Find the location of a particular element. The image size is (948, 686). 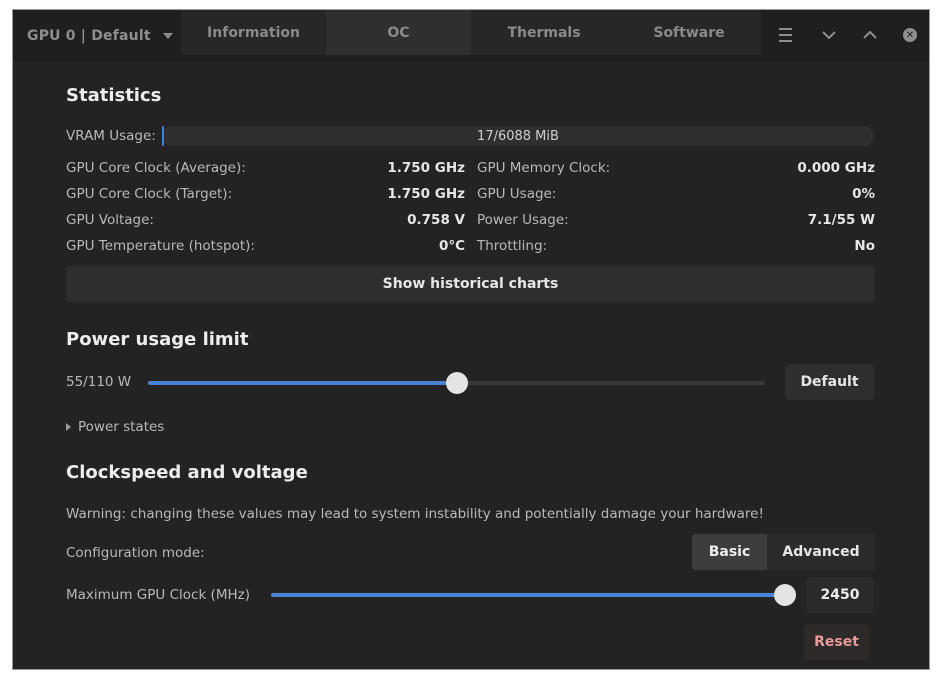

tab-label: Thermals is located at coordinates (544, 32).